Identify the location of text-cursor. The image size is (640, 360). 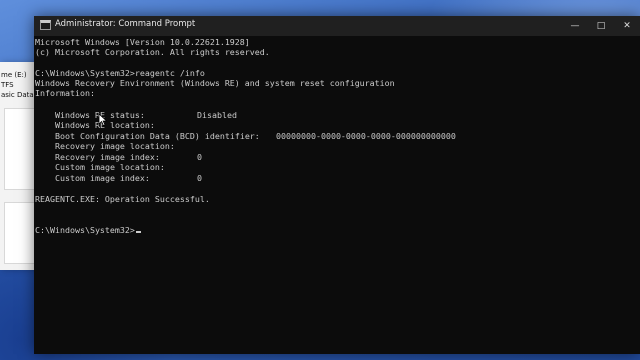
(138, 232).